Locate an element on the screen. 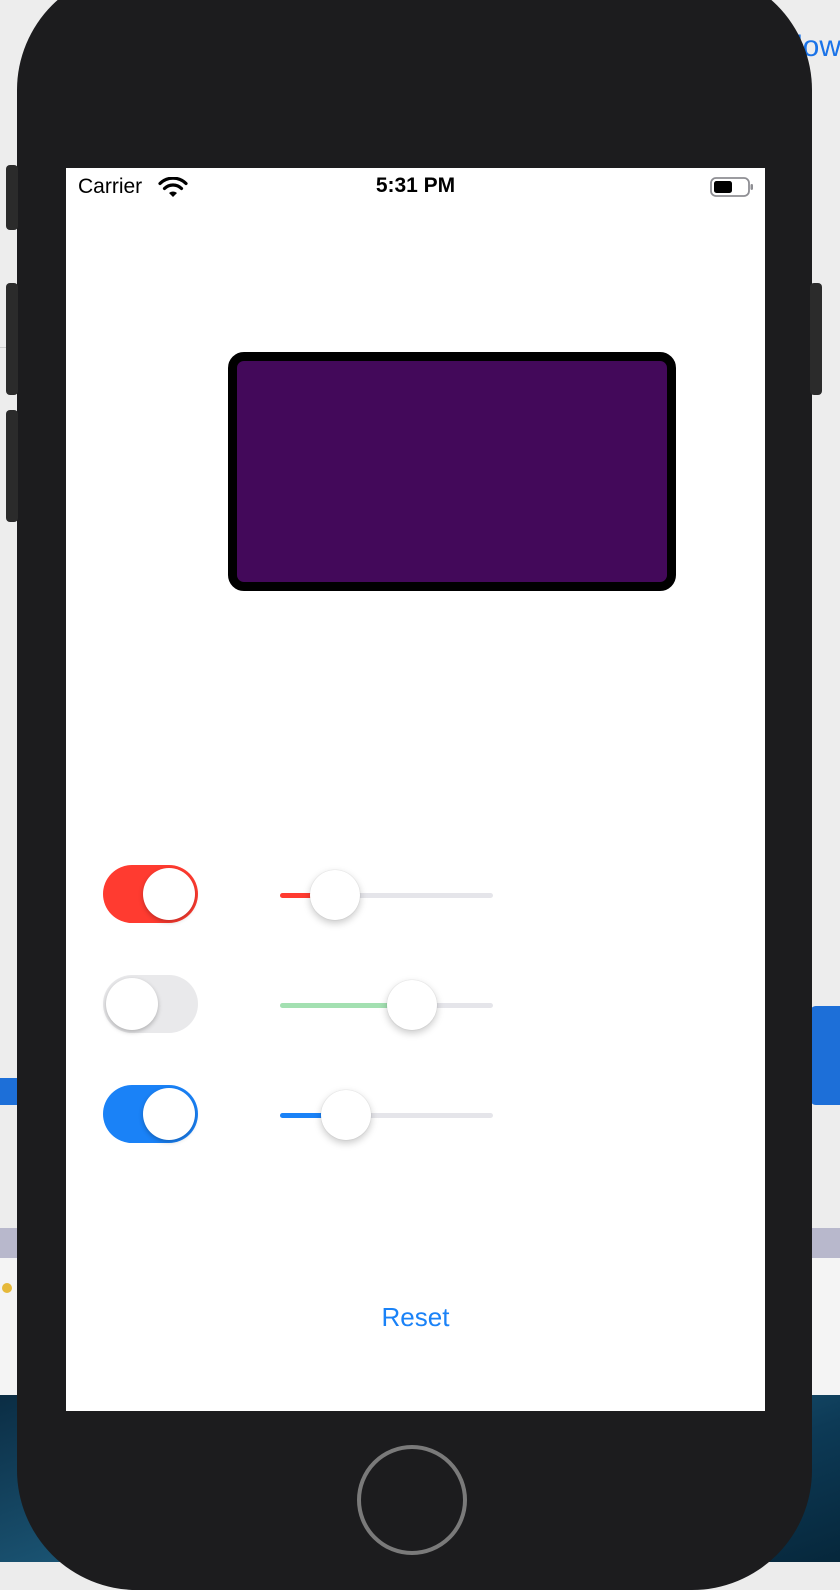 Image resolution: width=840 pixels, height=1590 pixels. blue-toggle is located at coordinates (150, 1114).